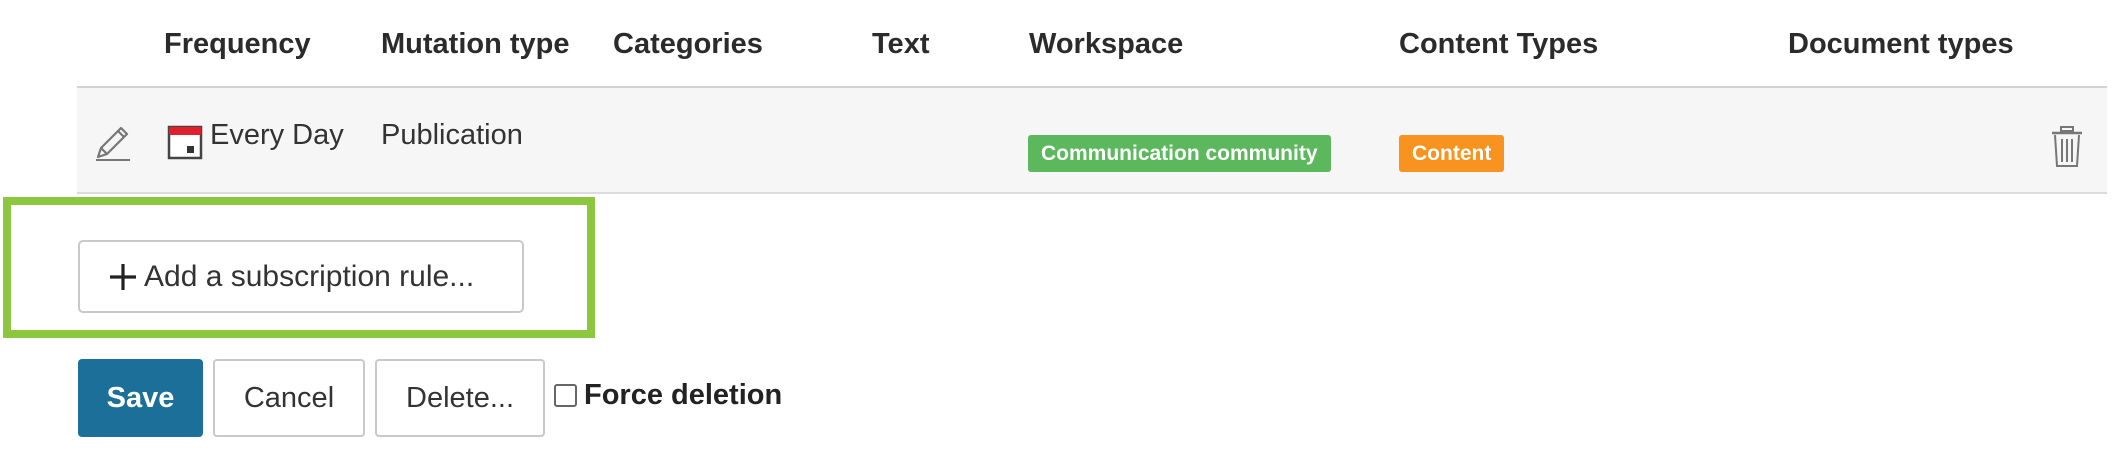 This screenshot has height=449, width=2120. What do you see at coordinates (237, 44) in the screenshot?
I see `column-header-frequency: Frequency` at bounding box center [237, 44].